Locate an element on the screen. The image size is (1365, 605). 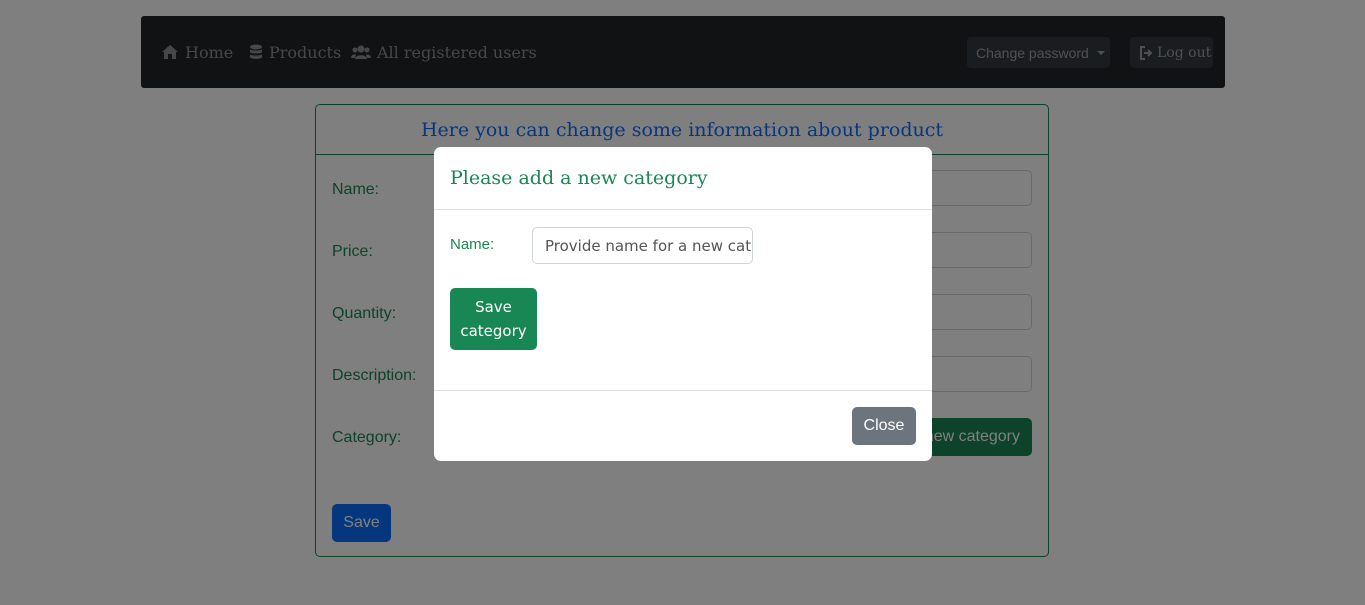
modal-name-label: Name: is located at coordinates (472, 244).